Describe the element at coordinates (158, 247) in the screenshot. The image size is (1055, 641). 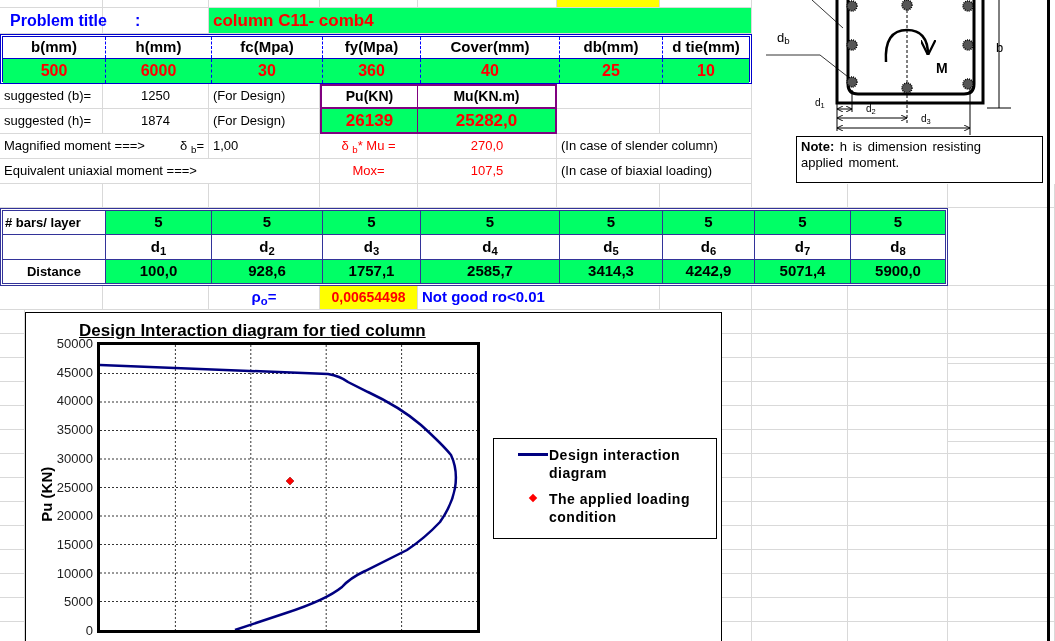
I see `depth-label: d$_{1}$` at that location.